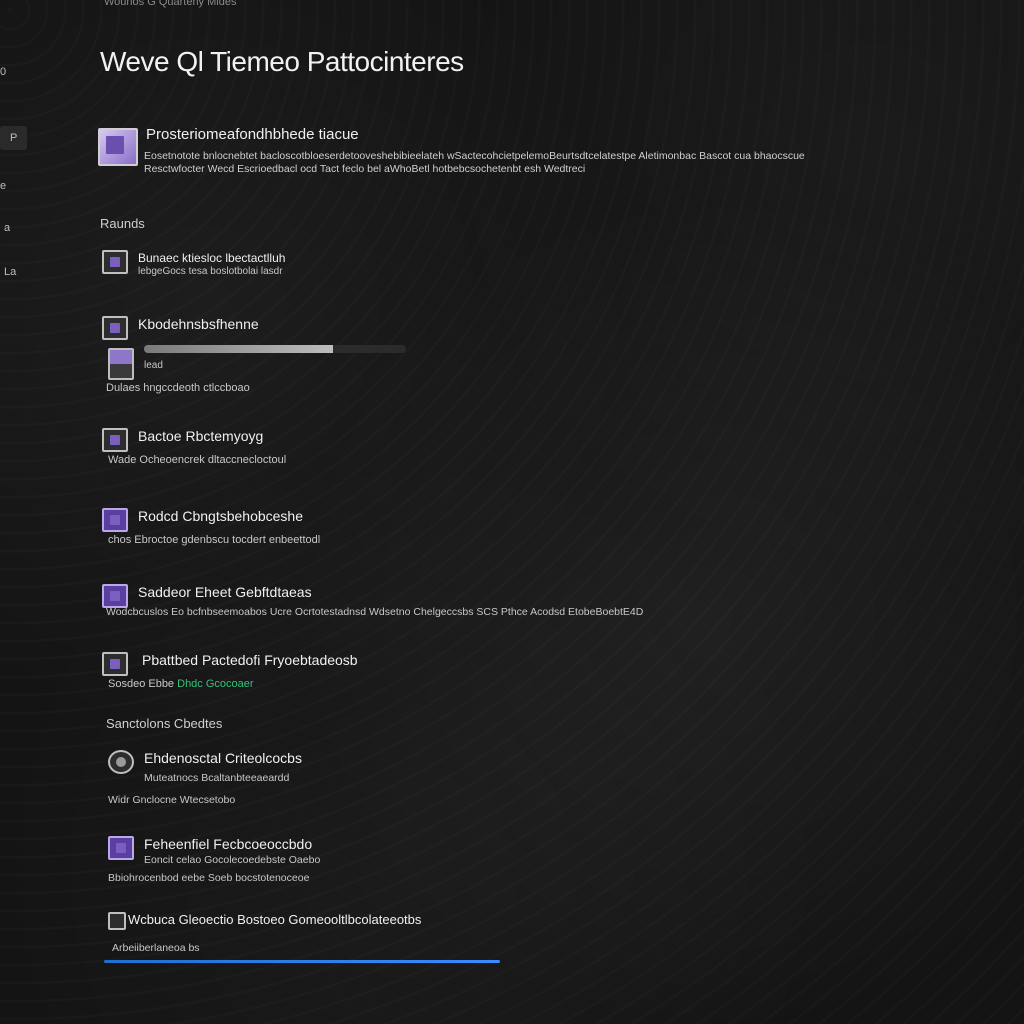 The height and width of the screenshot is (1024, 1024). I want to click on section-label: Raunds, so click(122, 223).